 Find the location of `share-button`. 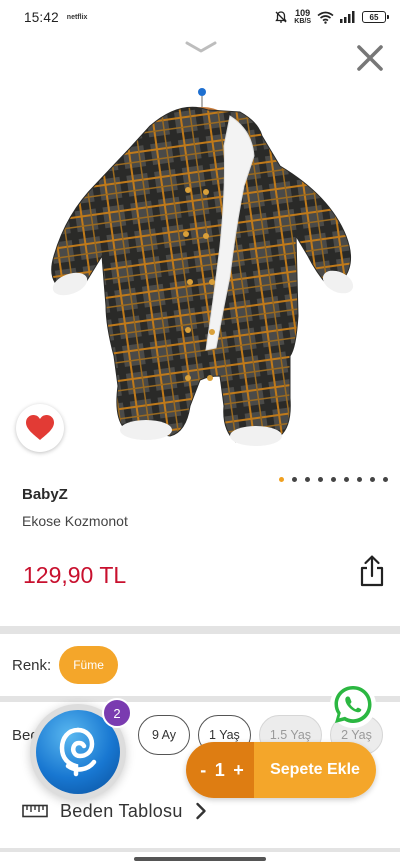

share-button is located at coordinates (372, 571).